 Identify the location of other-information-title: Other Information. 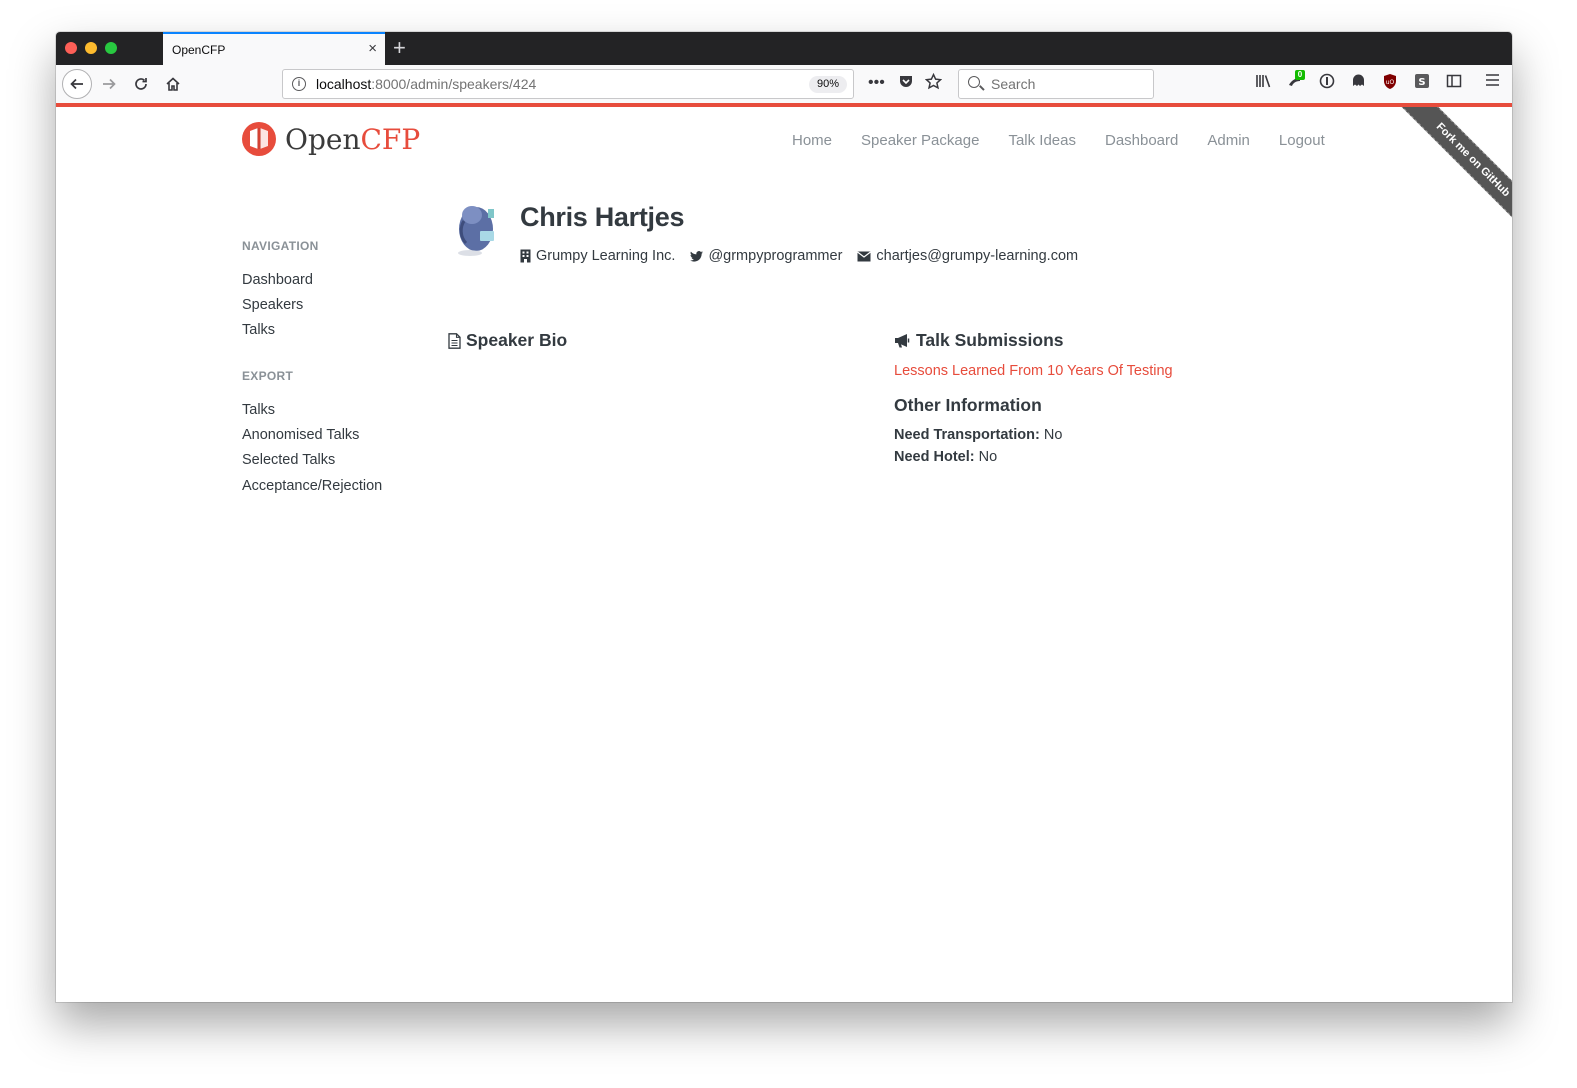
(968, 405).